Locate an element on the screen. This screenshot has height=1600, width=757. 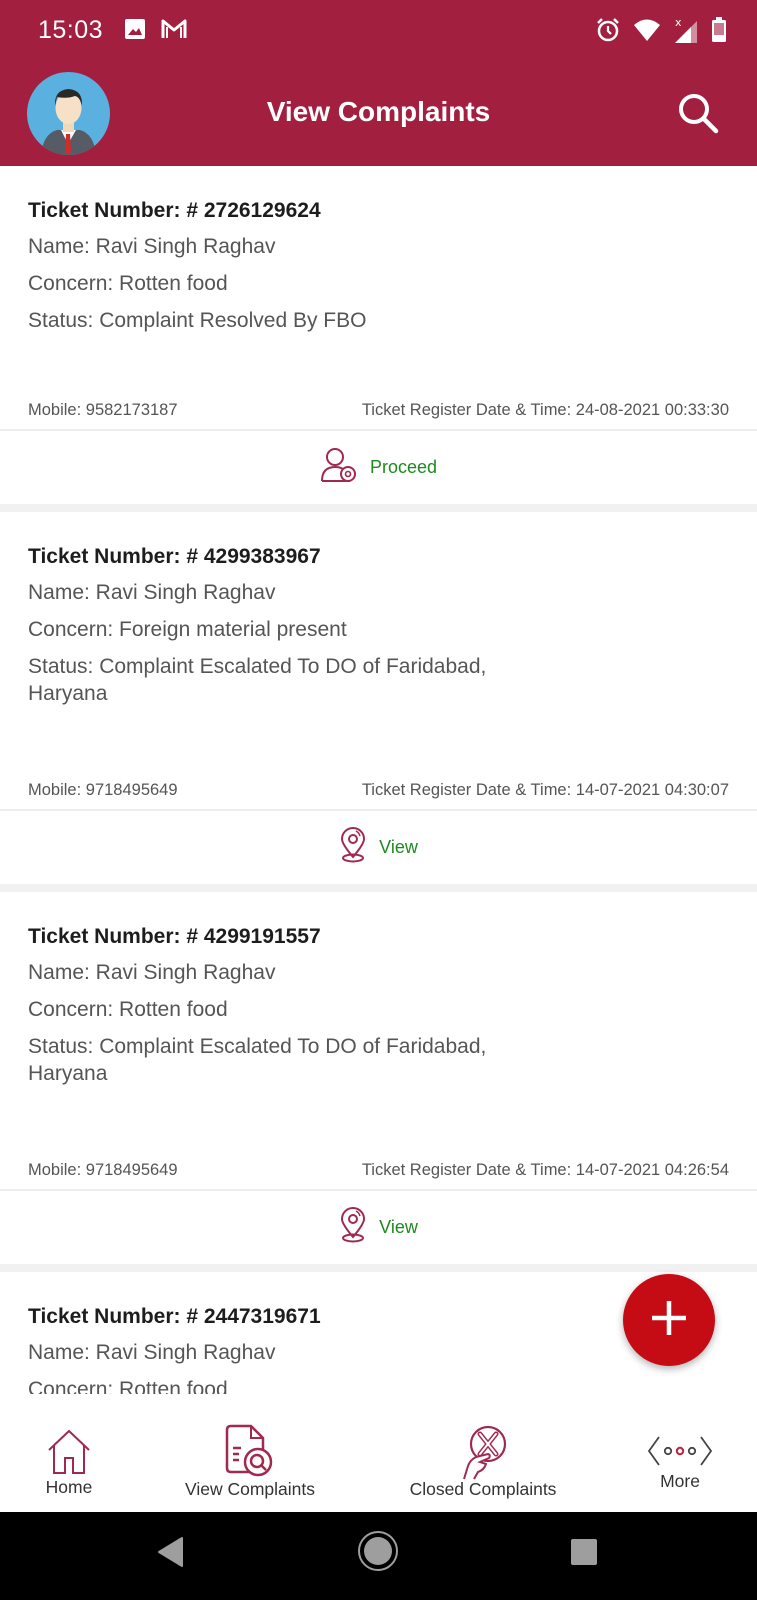
wifi-icon is located at coordinates (647, 32).